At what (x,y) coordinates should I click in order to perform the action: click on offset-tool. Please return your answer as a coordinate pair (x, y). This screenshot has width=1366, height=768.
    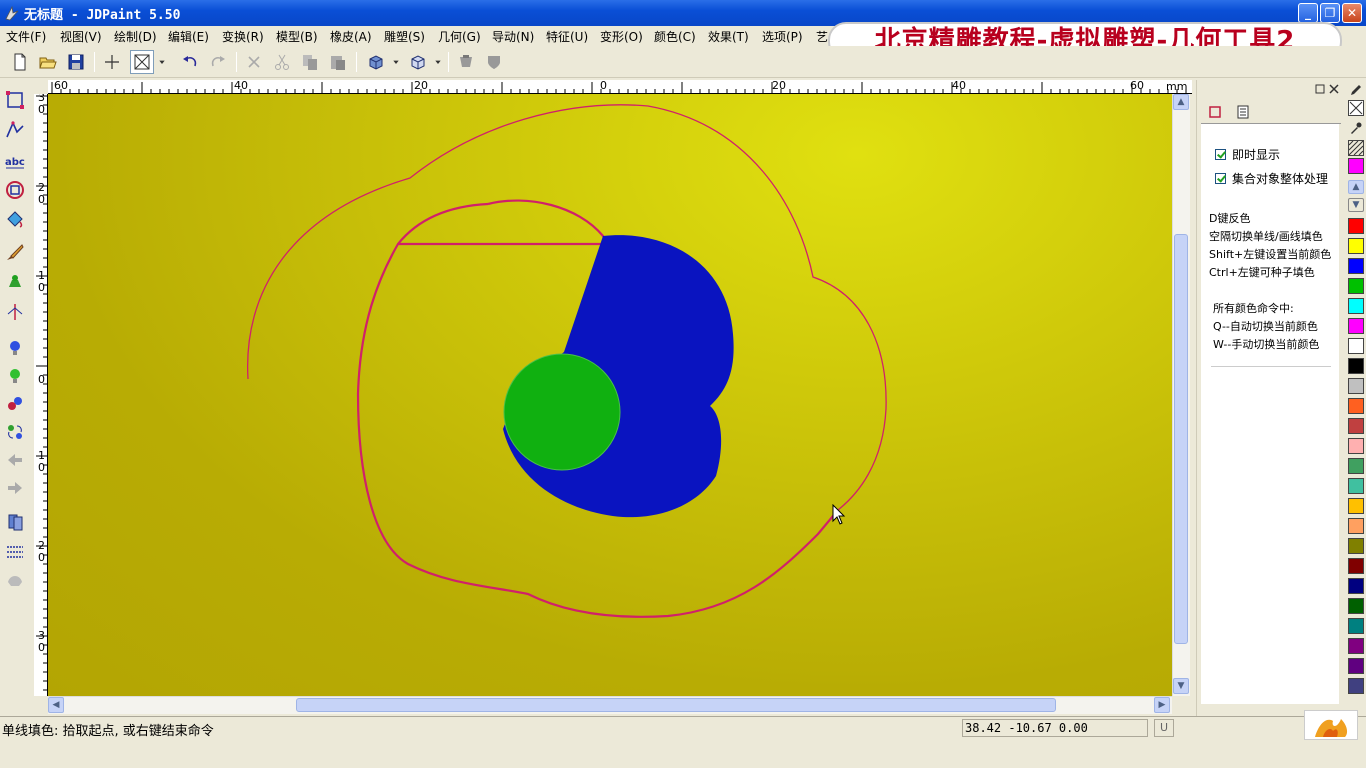
    Looking at the image, I should click on (15, 190).